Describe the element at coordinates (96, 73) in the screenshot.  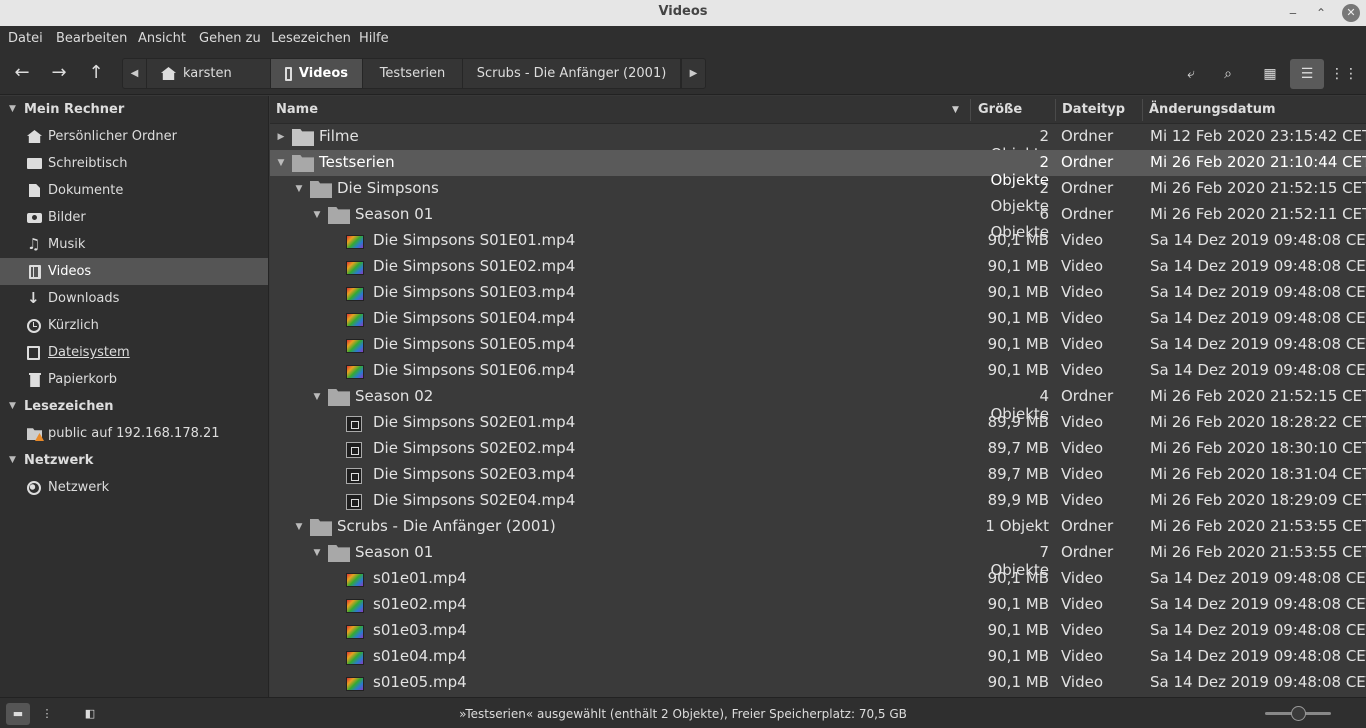
I see `up-arrow-icon: ↑` at that location.